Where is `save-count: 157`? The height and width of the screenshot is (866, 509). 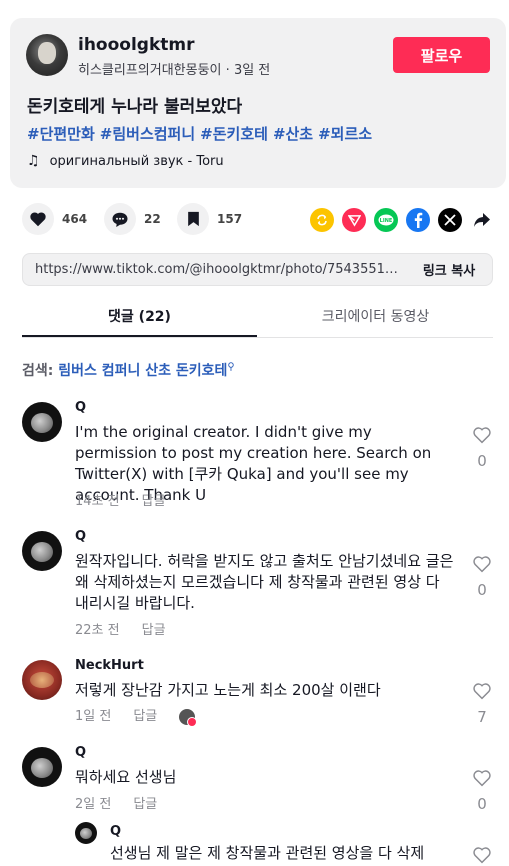 save-count: 157 is located at coordinates (230, 219).